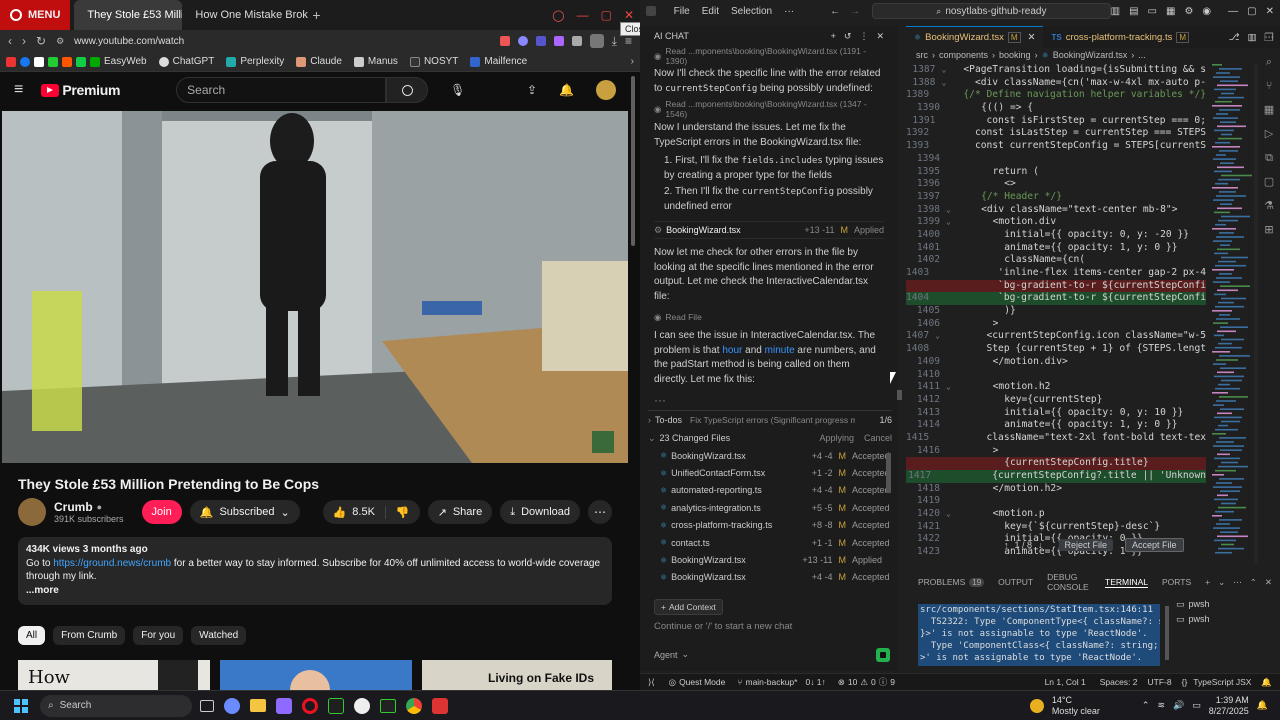 This screenshot has width=1280, height=720. Describe the element at coordinates (878, 438) in the screenshot. I see `cancel-button: Cancel` at that location.